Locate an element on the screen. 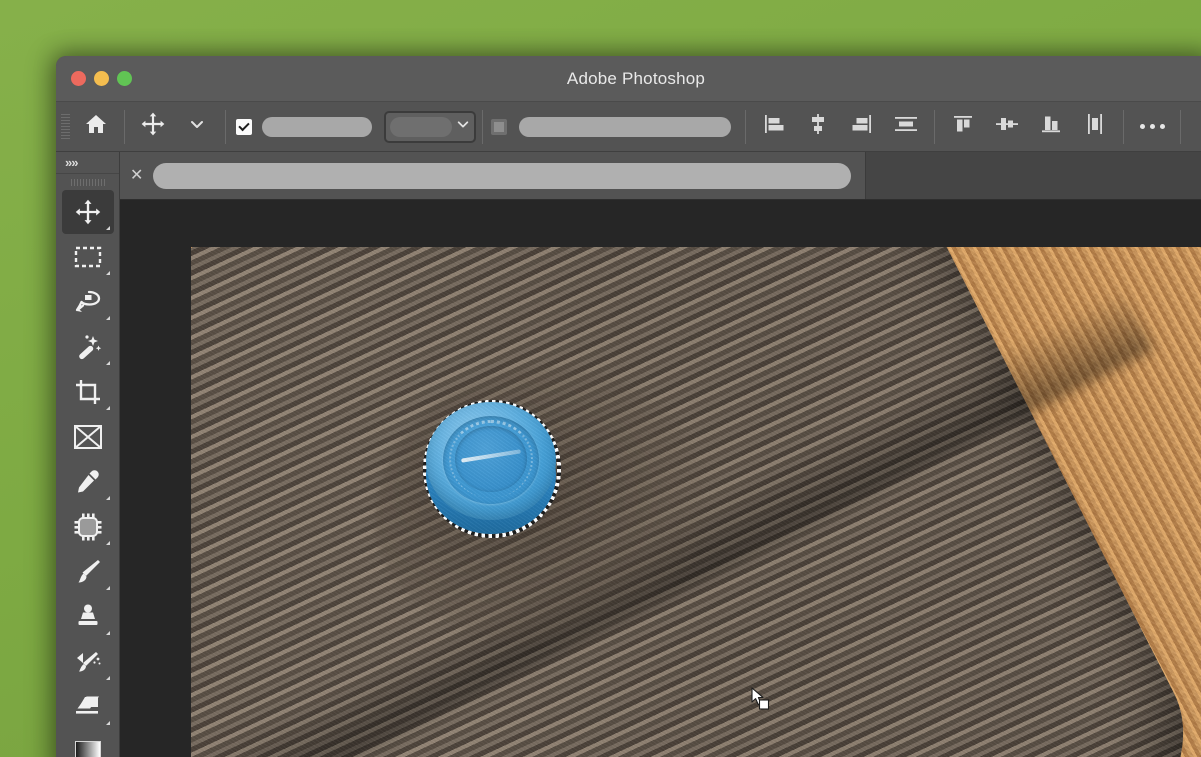 The image size is (1201, 757). home-icon is located at coordinates (96, 126).